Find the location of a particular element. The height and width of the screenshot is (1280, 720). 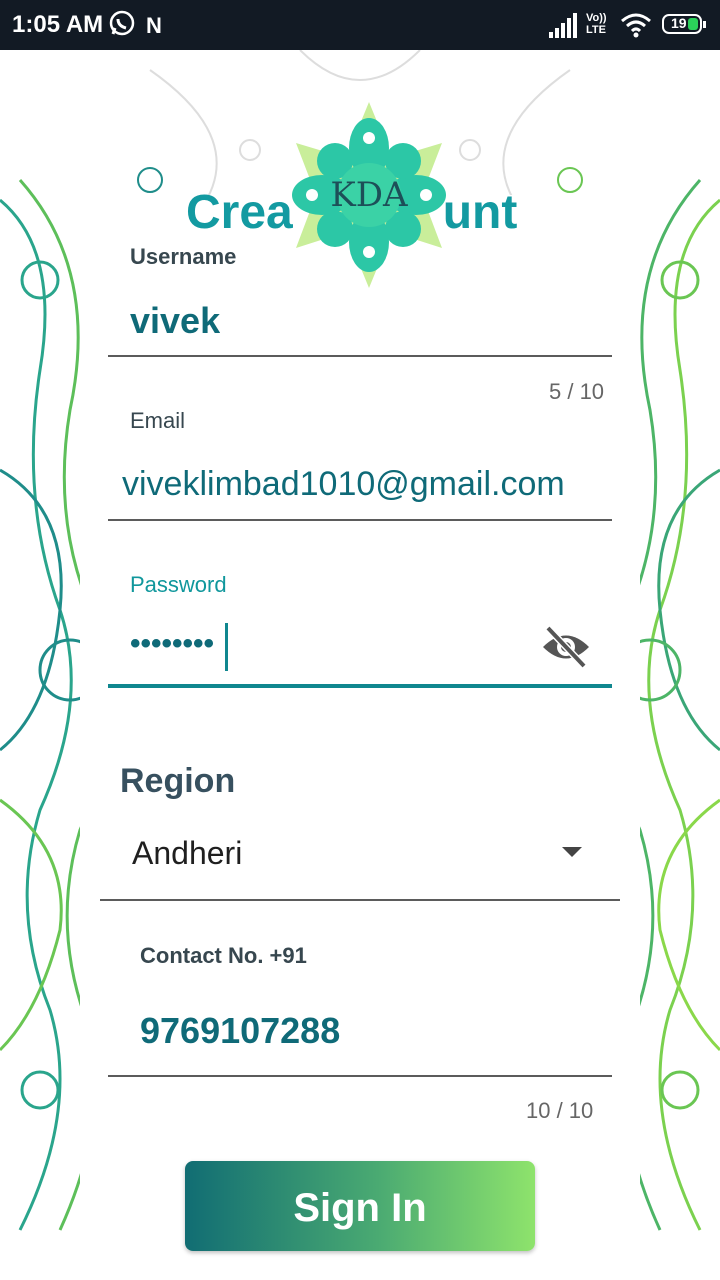

visibility-off-icon is located at coordinates (566, 647).